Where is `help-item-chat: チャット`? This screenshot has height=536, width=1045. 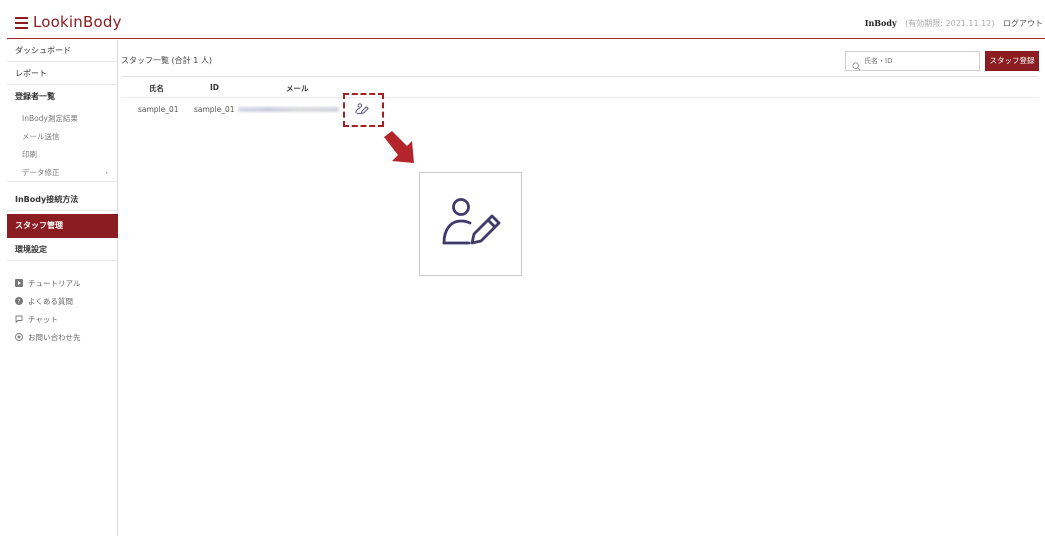 help-item-chat: チャット is located at coordinates (36, 320).